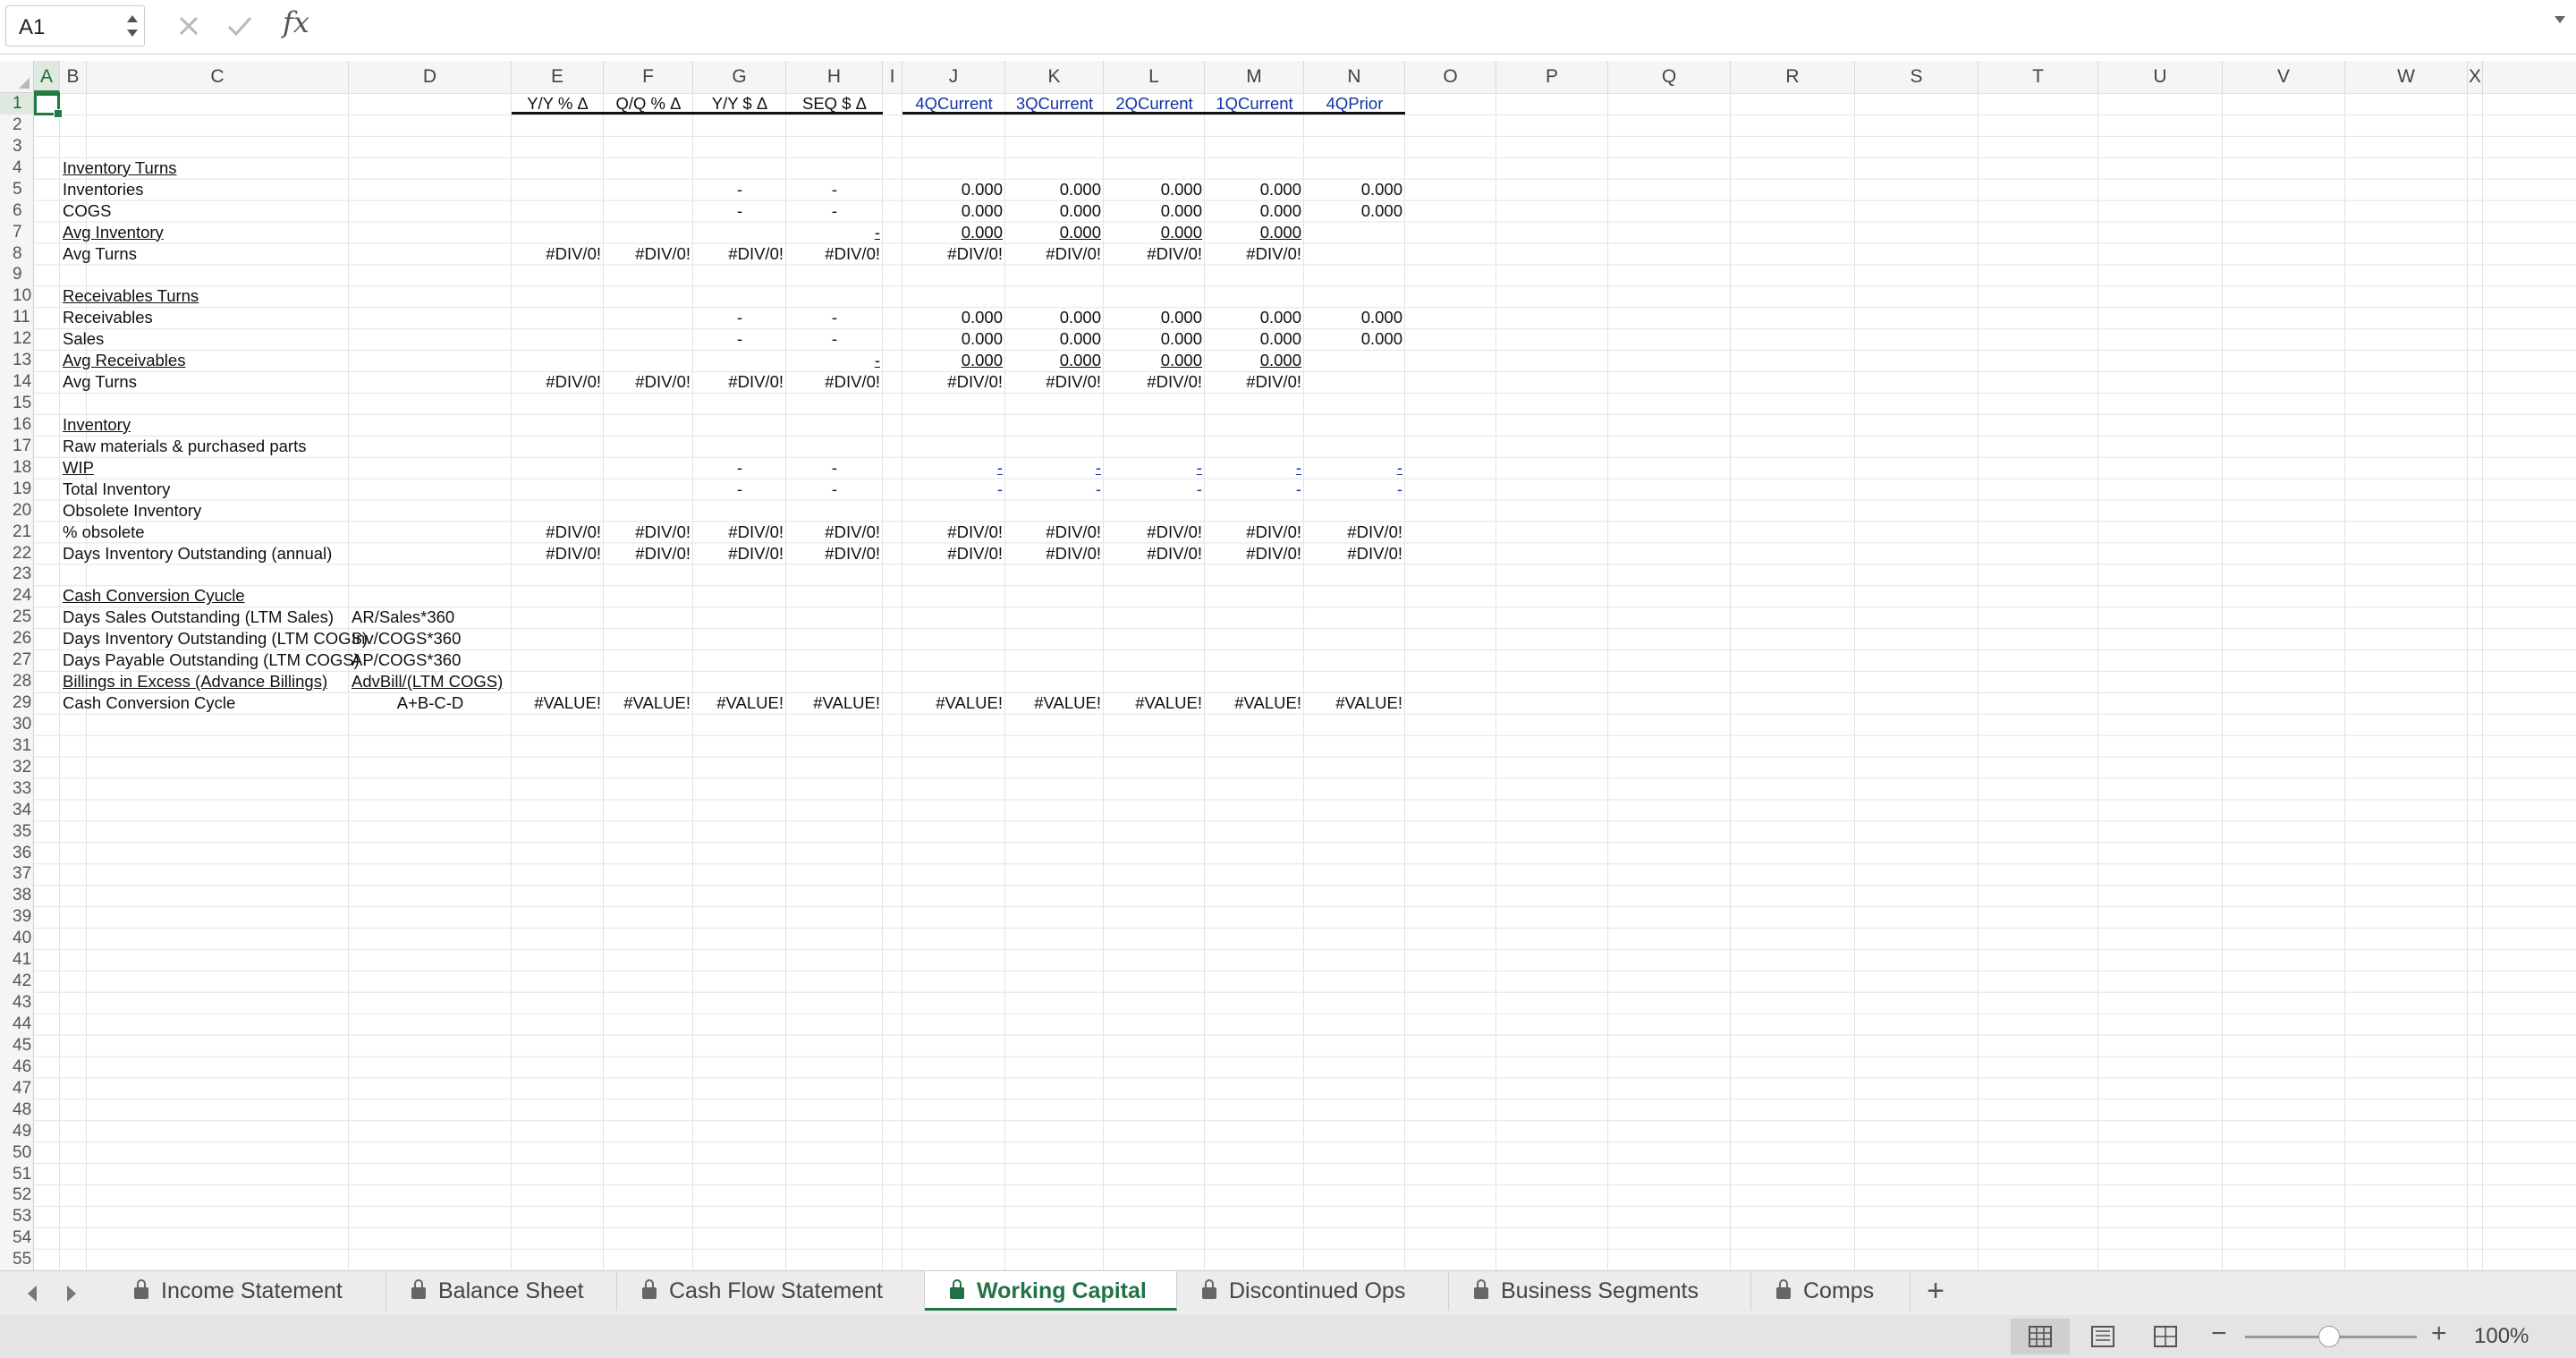  What do you see at coordinates (739, 189) in the screenshot?
I see `cell-g5: -` at bounding box center [739, 189].